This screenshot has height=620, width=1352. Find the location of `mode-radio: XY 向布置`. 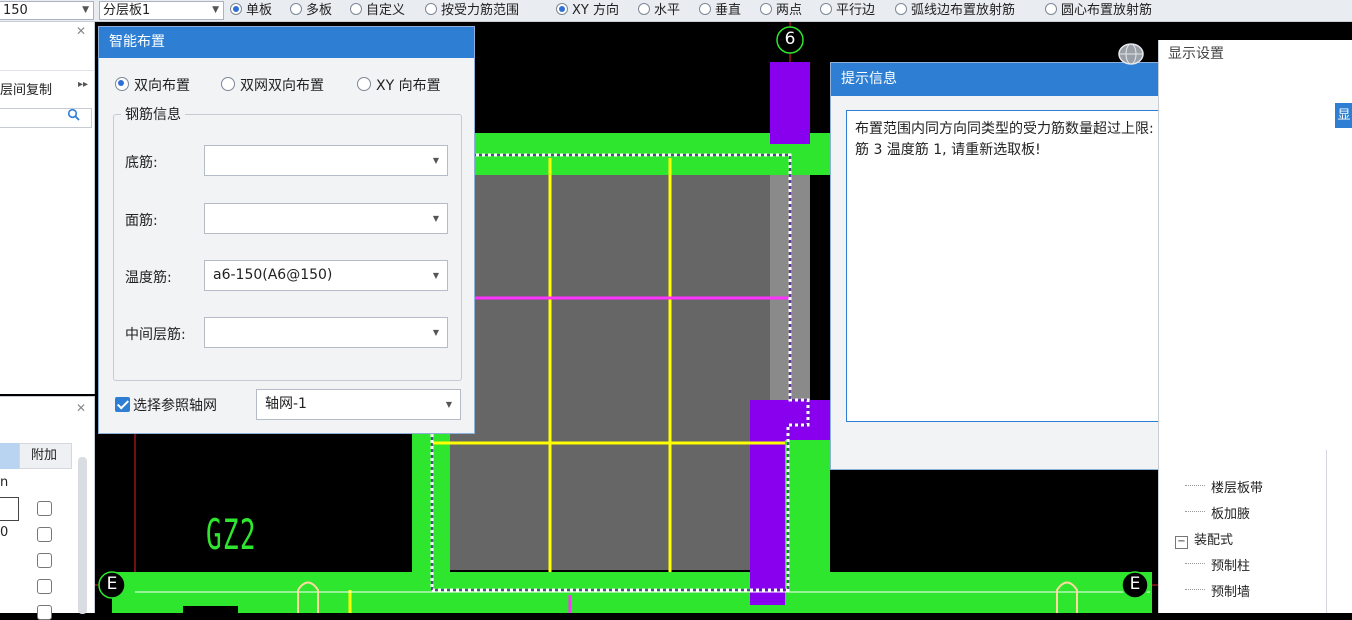

mode-radio: XY 向布置 is located at coordinates (399, 85).